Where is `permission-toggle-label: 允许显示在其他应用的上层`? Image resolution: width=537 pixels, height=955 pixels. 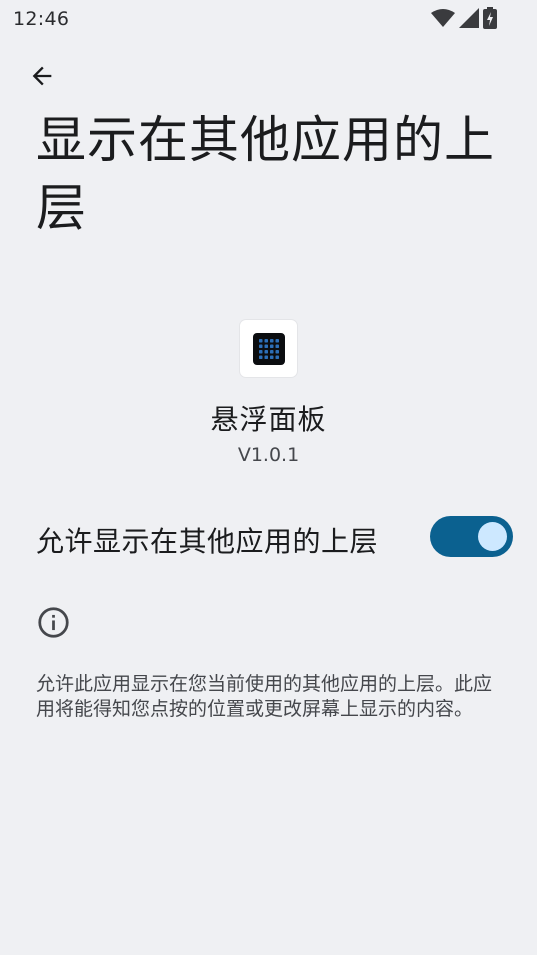
permission-toggle-label: 允许显示在其他应用的上层 is located at coordinates (207, 541).